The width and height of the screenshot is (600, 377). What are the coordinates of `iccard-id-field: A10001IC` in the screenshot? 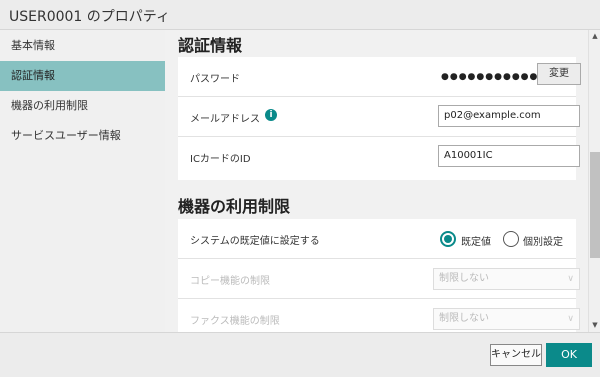 It's located at (509, 156).